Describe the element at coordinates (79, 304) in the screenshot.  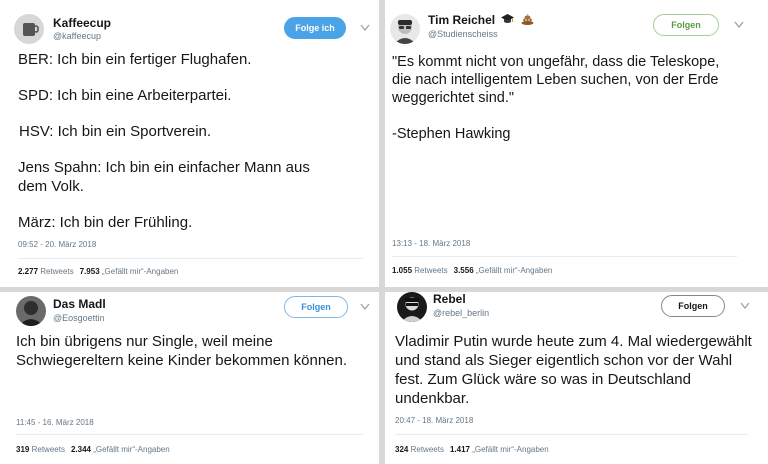
I see `display-name: Das Madl` at that location.